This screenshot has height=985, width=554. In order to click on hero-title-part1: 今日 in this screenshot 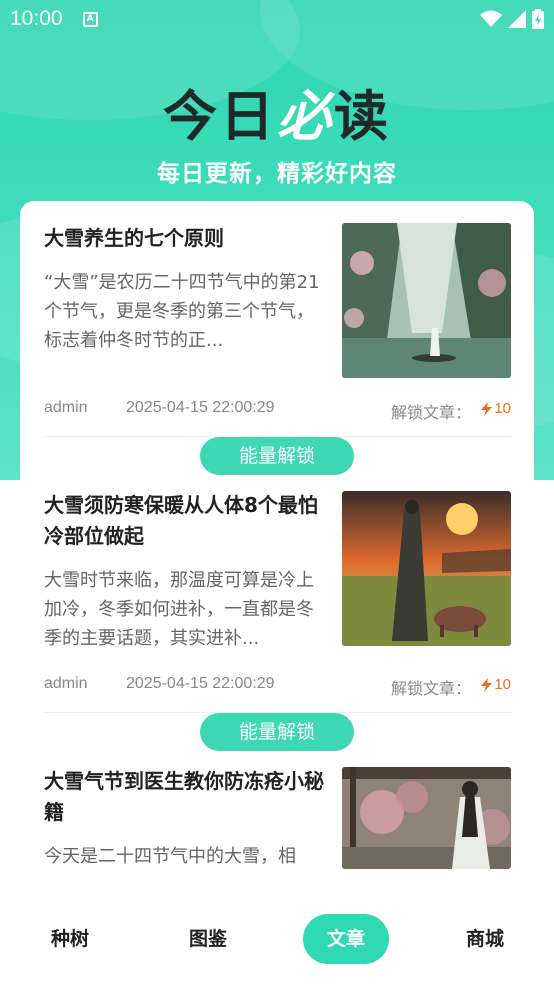, I will do `click(220, 116)`.